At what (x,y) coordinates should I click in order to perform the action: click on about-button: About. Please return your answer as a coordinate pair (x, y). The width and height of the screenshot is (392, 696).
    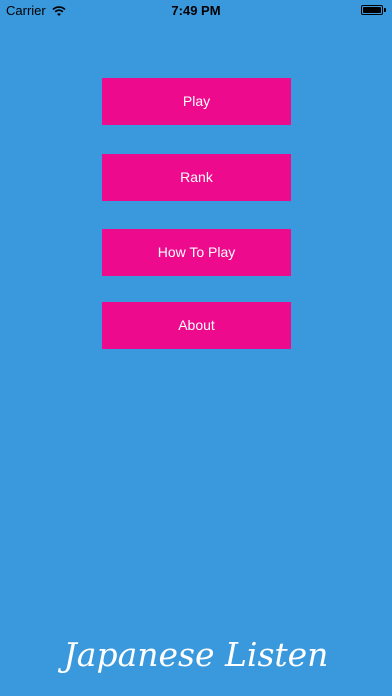
    Looking at the image, I should click on (196, 325).